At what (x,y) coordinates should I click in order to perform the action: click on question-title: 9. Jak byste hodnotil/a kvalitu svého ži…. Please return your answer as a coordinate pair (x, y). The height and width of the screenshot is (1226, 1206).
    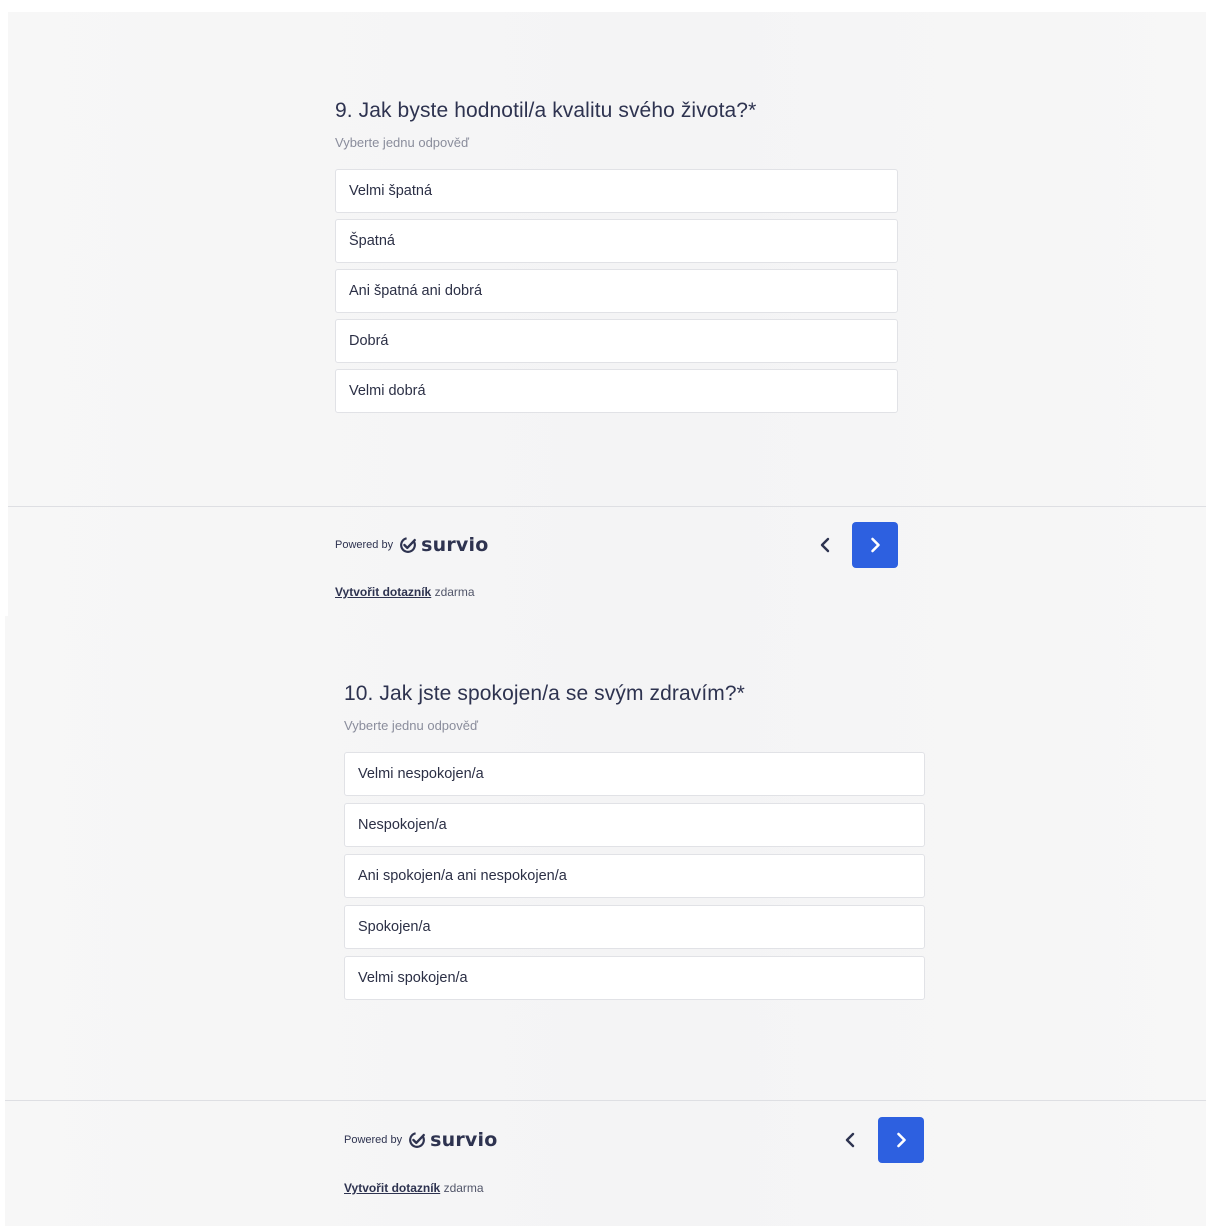
    Looking at the image, I should click on (546, 110).